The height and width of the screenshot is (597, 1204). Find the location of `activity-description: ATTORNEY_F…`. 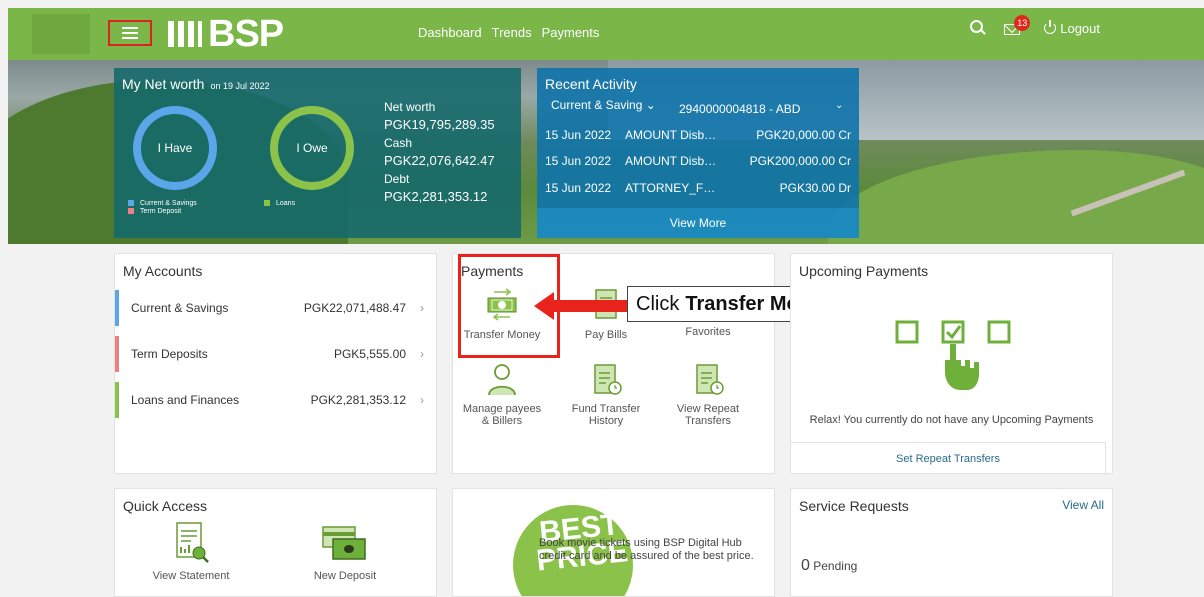

activity-description: ATTORNEY_F… is located at coordinates (670, 188).